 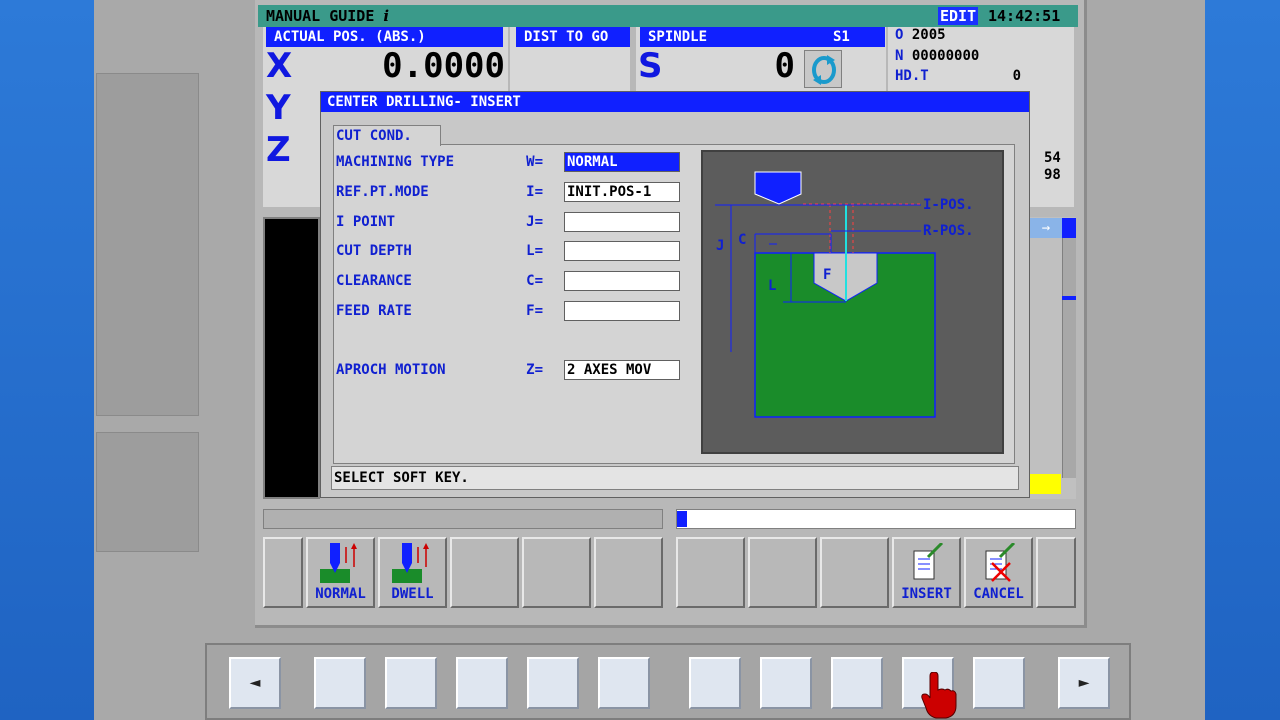 What do you see at coordinates (762, 37) in the screenshot?
I see `spindle-header: SPINDLE S1` at bounding box center [762, 37].